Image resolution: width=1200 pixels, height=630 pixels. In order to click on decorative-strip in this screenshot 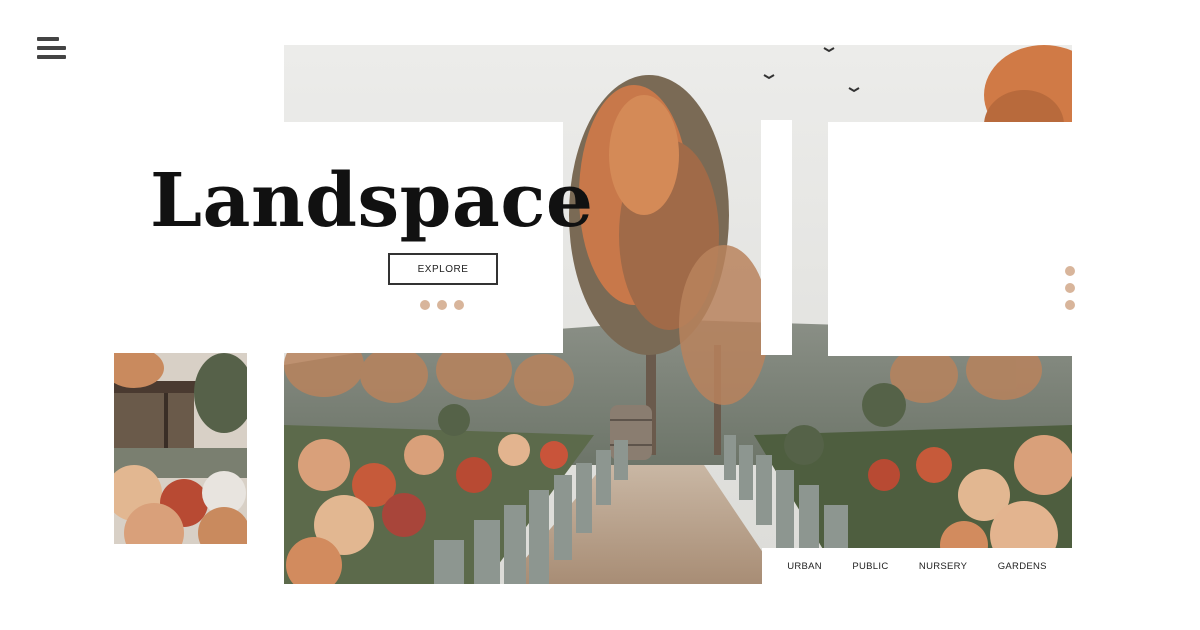, I will do `click(776, 237)`.